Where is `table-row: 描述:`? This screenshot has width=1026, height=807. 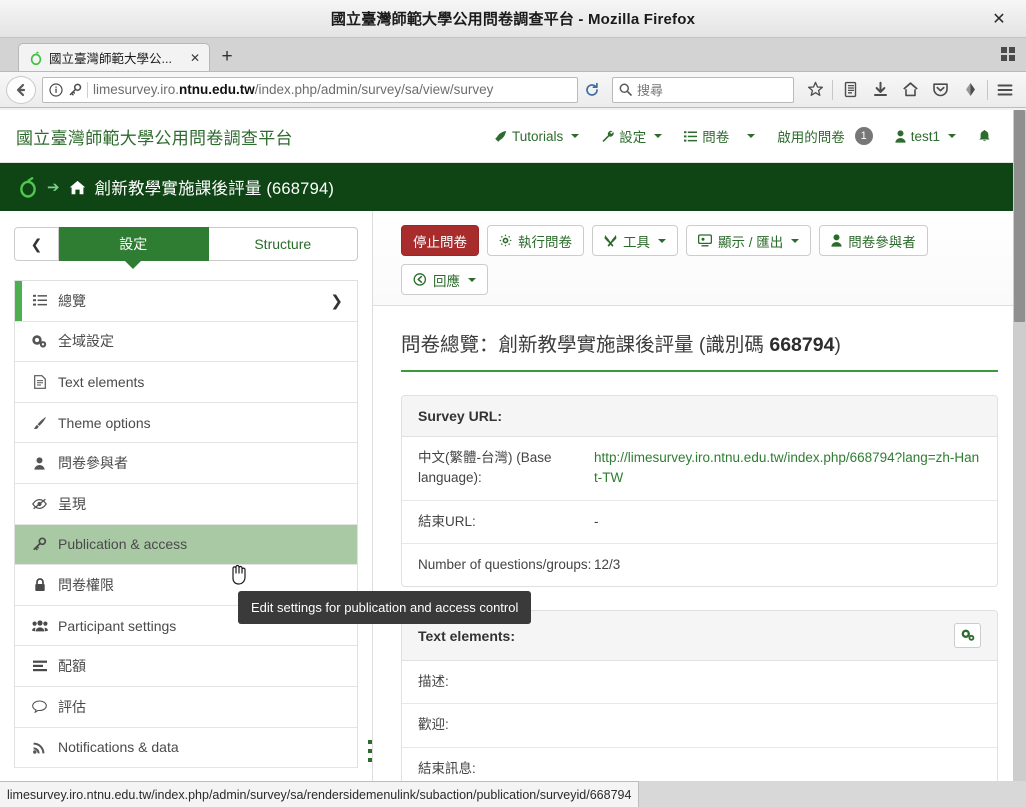
table-row: 描述: is located at coordinates (699, 683).